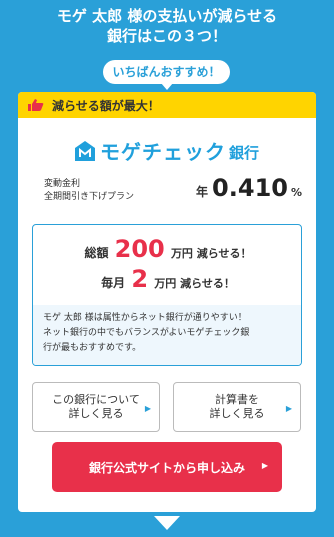  Describe the element at coordinates (296, 192) in the screenshot. I see `rate-unit: %` at that location.